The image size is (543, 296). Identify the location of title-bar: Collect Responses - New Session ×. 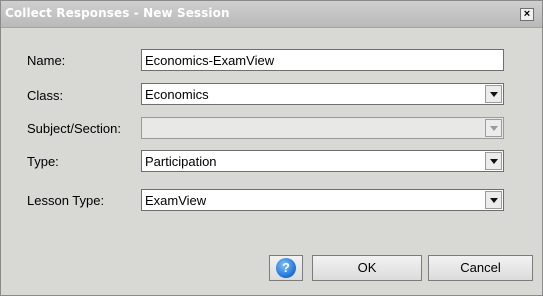
(271, 14).